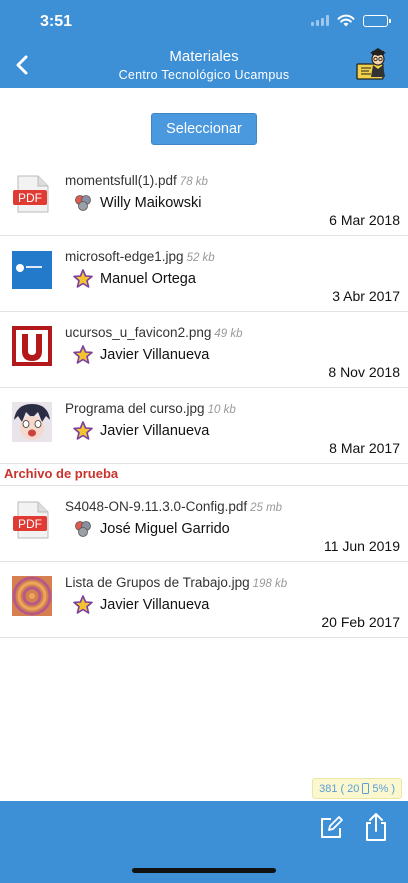 The image size is (408, 883). What do you see at coordinates (364, 220) in the screenshot?
I see `file-date: 6 Mar 2018` at bounding box center [364, 220].